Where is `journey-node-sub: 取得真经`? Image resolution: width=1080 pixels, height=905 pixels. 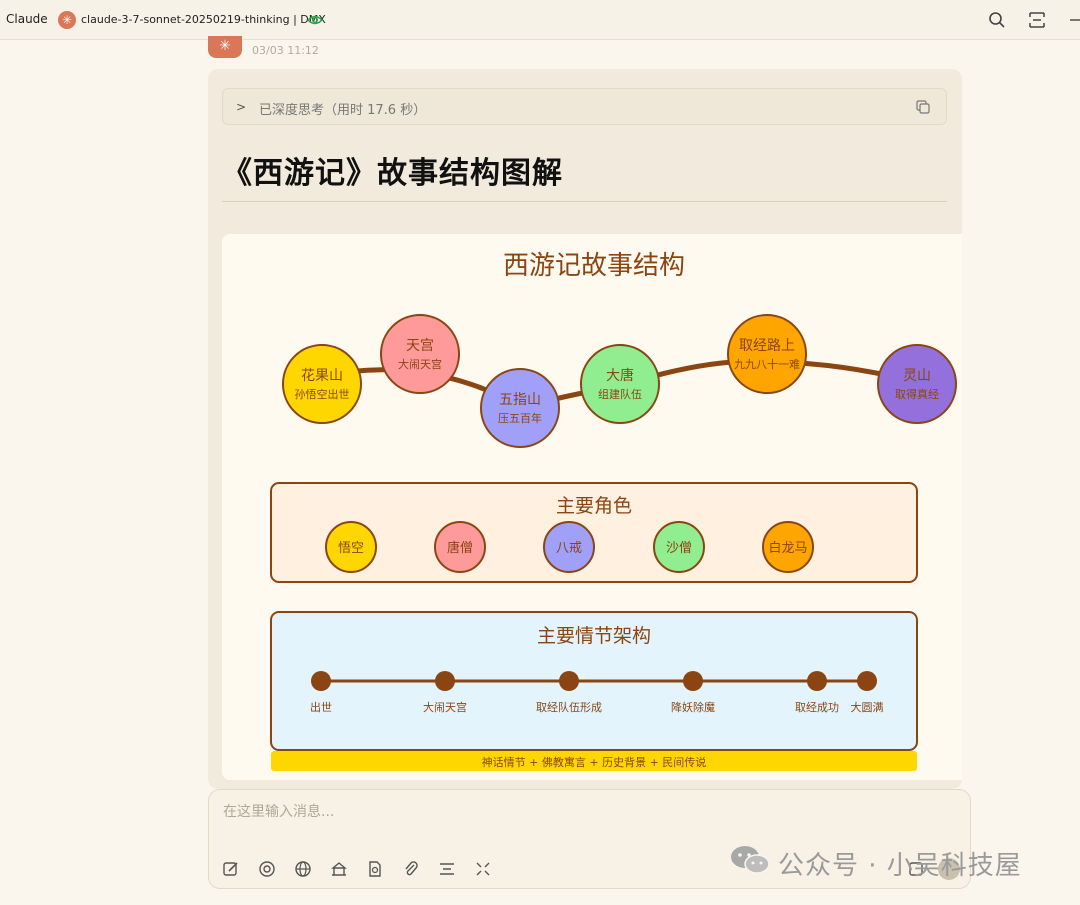
journey-node-sub: 取得真经 is located at coordinates (917, 394).